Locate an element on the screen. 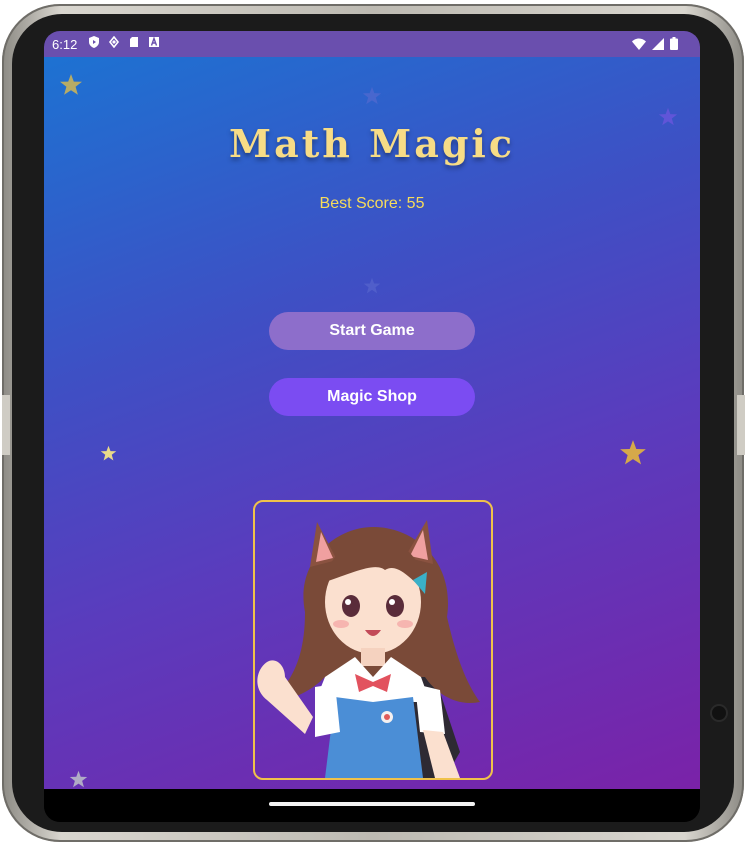 The height and width of the screenshot is (844, 747). character-illustration is located at coordinates (368, 649).